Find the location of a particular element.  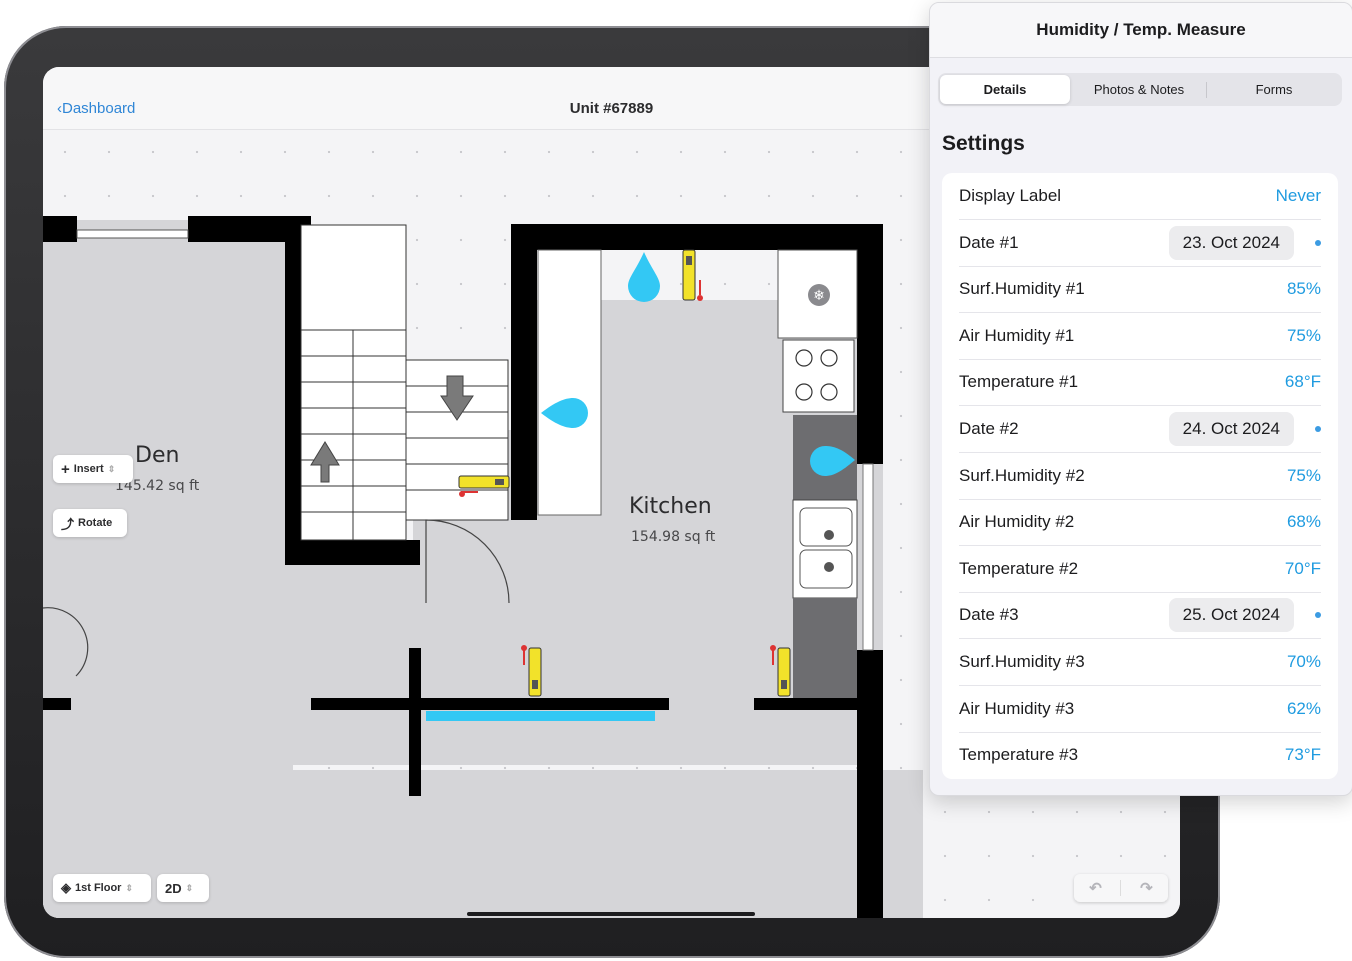

list-item: Date #1 23. Oct 2024 is located at coordinates (1140, 243).